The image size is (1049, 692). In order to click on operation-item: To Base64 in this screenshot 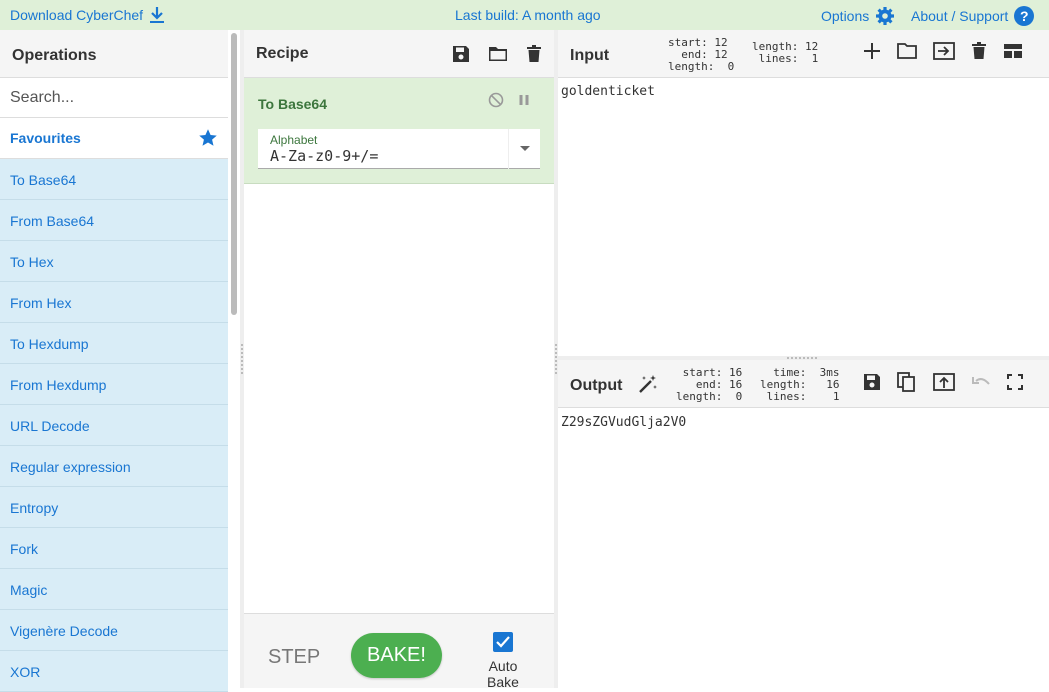, I will do `click(114, 179)`.